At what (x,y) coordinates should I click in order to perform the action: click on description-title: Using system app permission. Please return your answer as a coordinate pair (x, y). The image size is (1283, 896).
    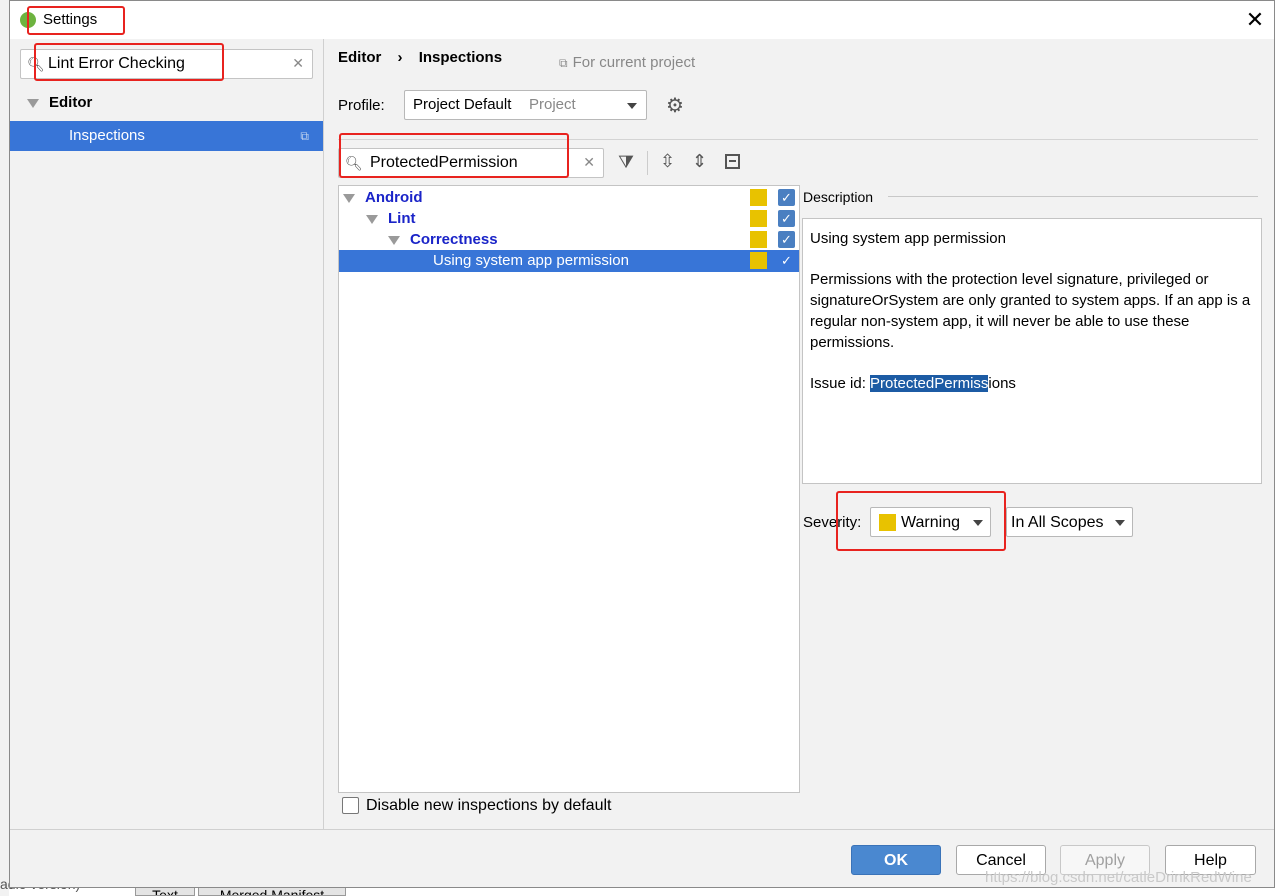
    Looking at the image, I should click on (908, 238).